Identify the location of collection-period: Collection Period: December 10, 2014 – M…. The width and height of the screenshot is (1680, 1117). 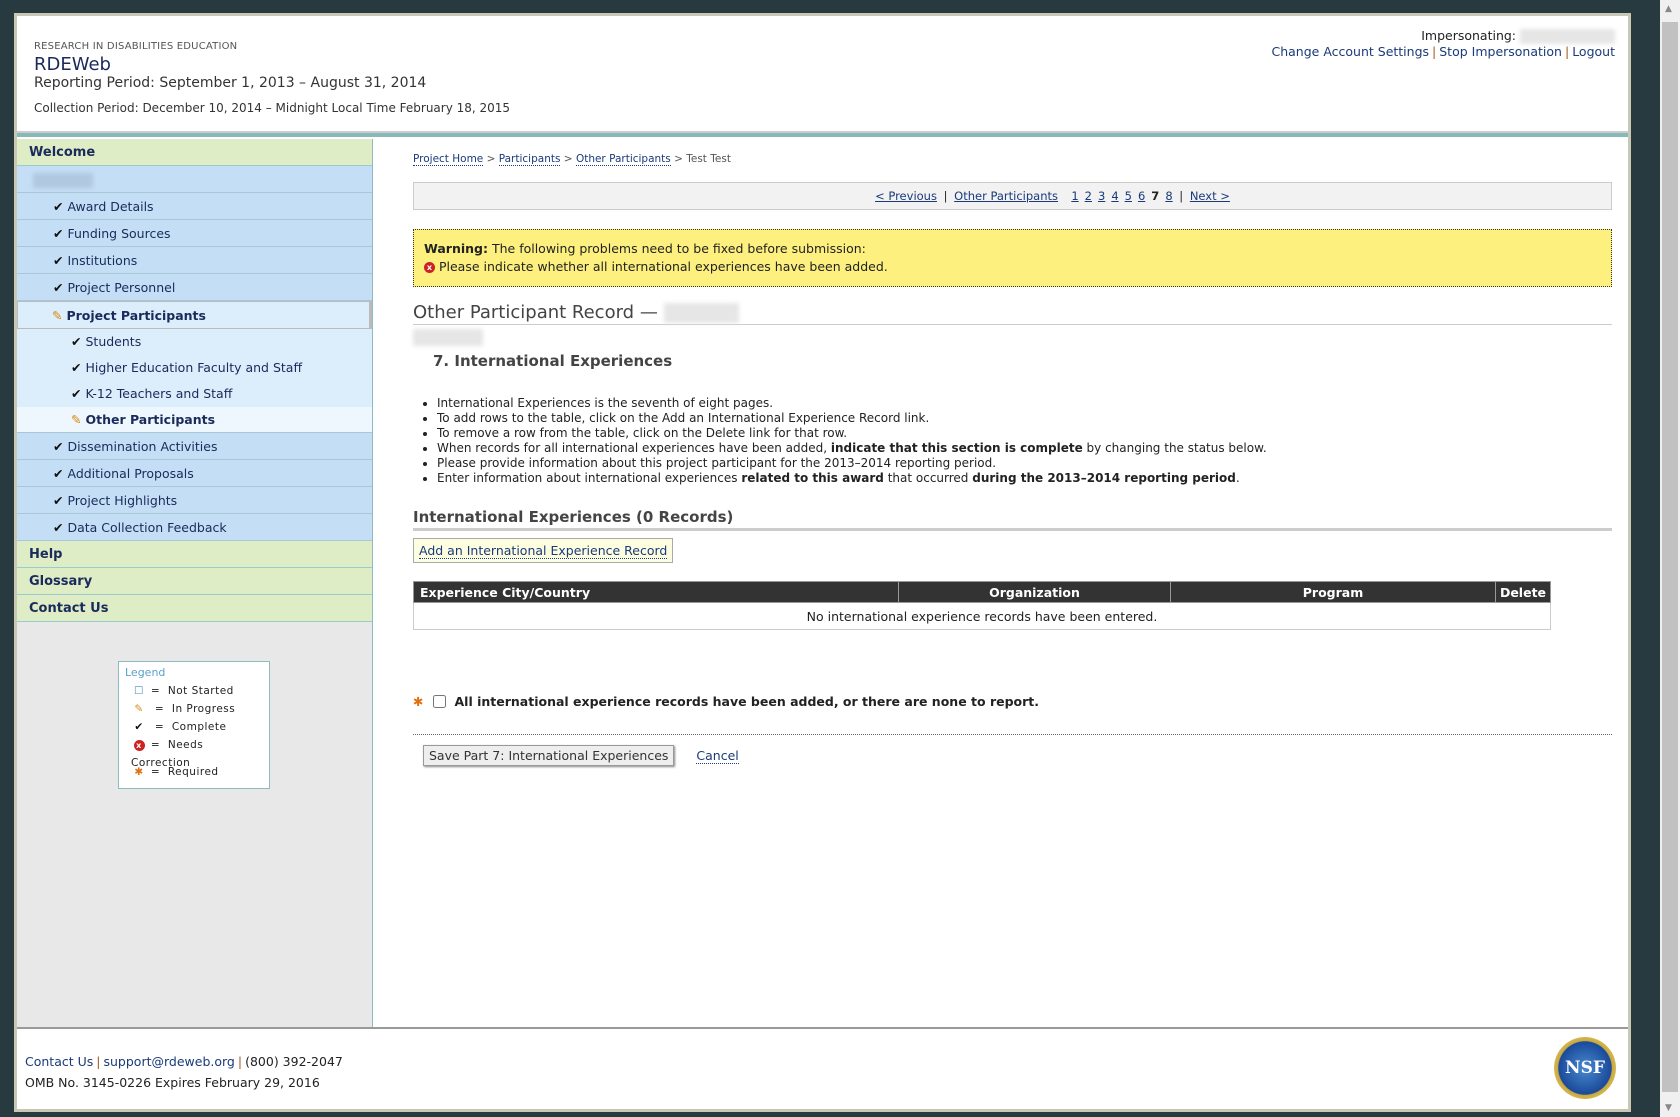
(272, 108).